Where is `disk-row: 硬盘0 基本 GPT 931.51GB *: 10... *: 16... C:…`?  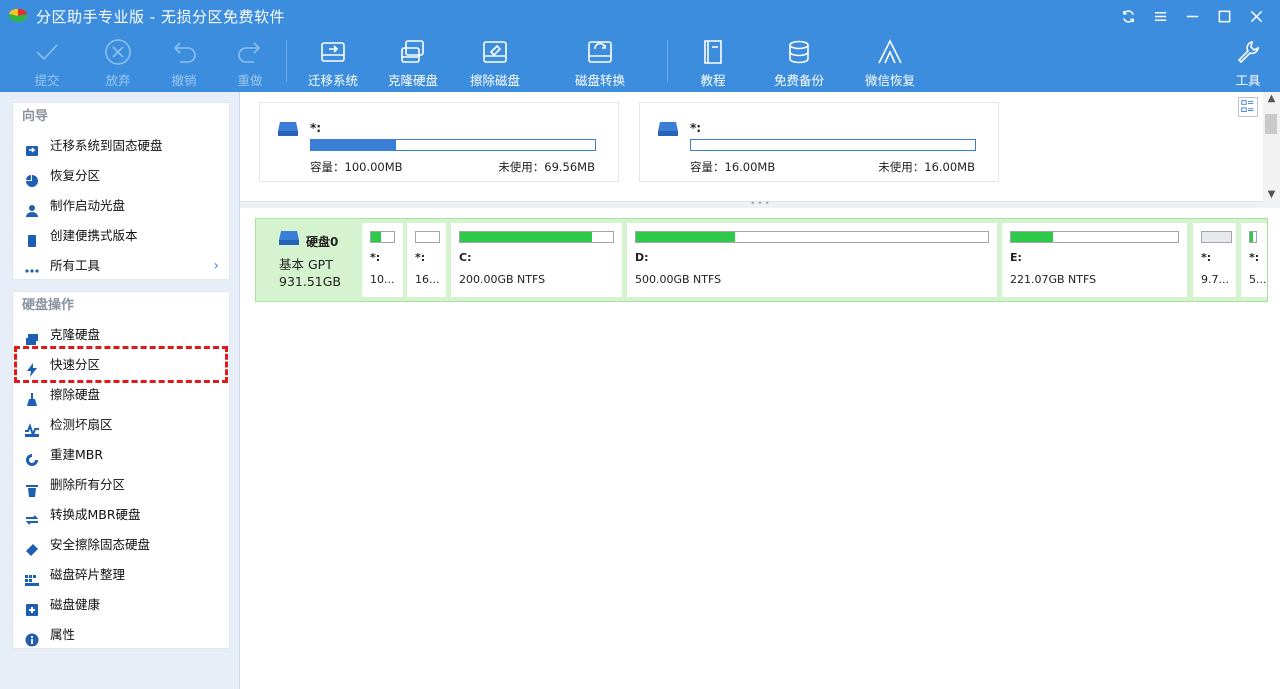 disk-row: 硬盘0 基本 GPT 931.51GB *: 10... *: 16... C:… is located at coordinates (761, 260).